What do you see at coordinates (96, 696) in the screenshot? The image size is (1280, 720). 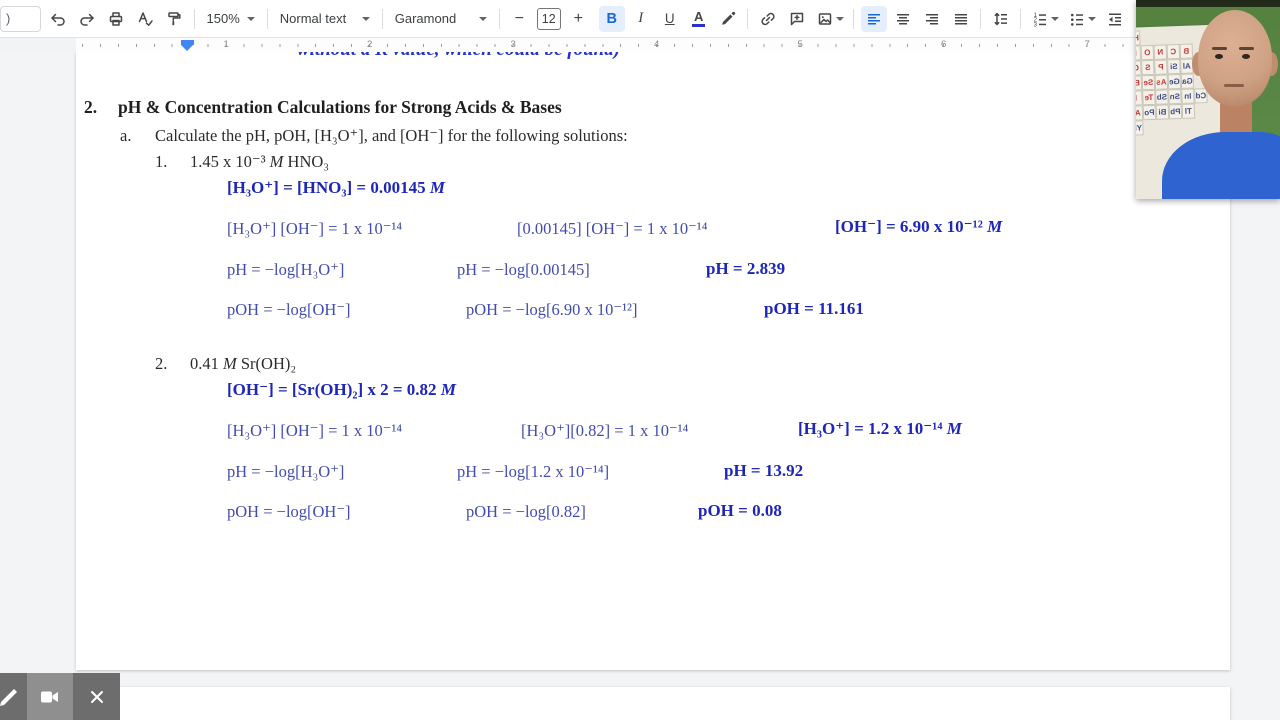 I see `close-recorder-button` at bounding box center [96, 696].